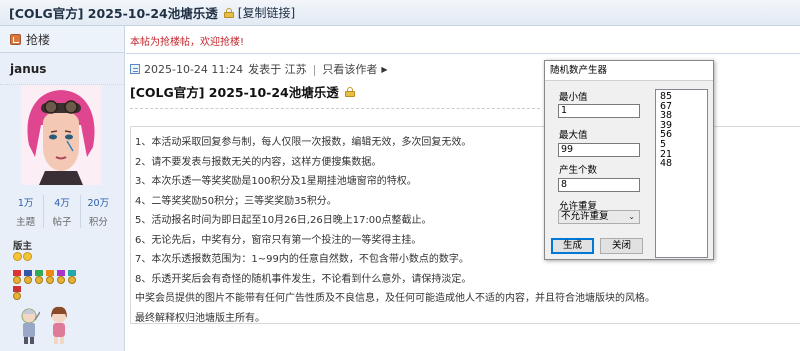  I want to click on thread-title-bar: [COLG官方] 2025-10-24池塘乐透 [复制链接], so click(400, 13).